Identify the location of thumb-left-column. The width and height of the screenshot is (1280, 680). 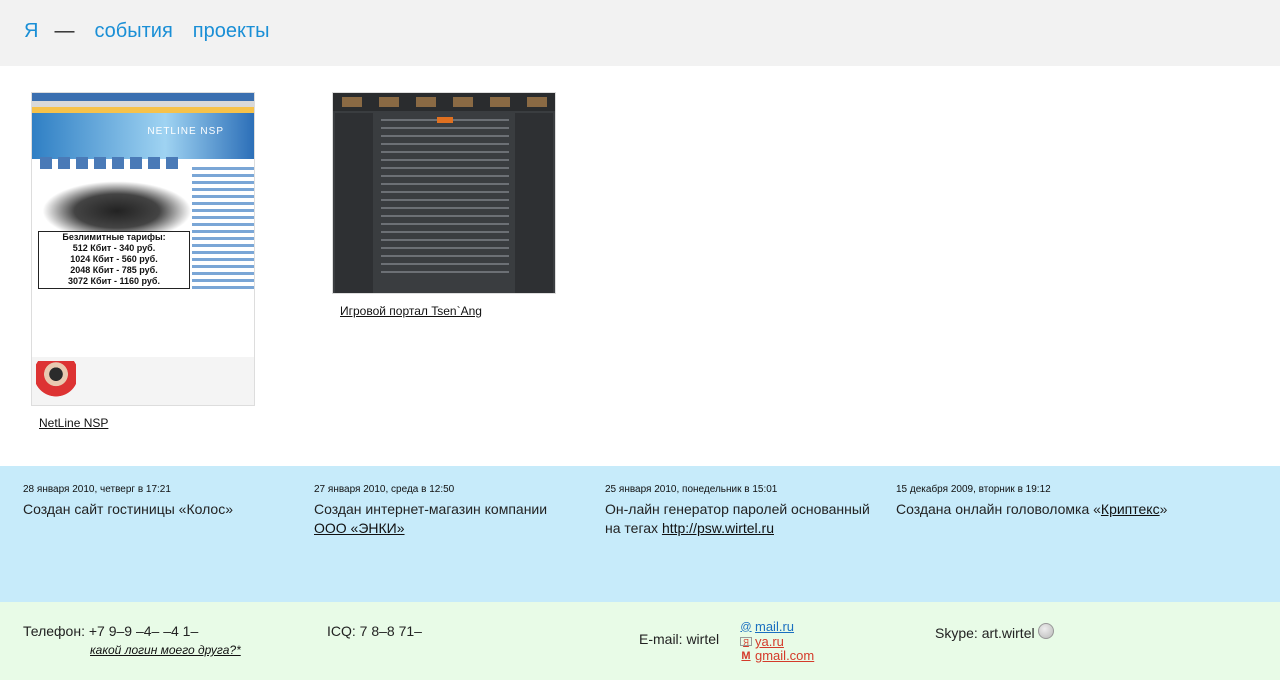
(354, 203).